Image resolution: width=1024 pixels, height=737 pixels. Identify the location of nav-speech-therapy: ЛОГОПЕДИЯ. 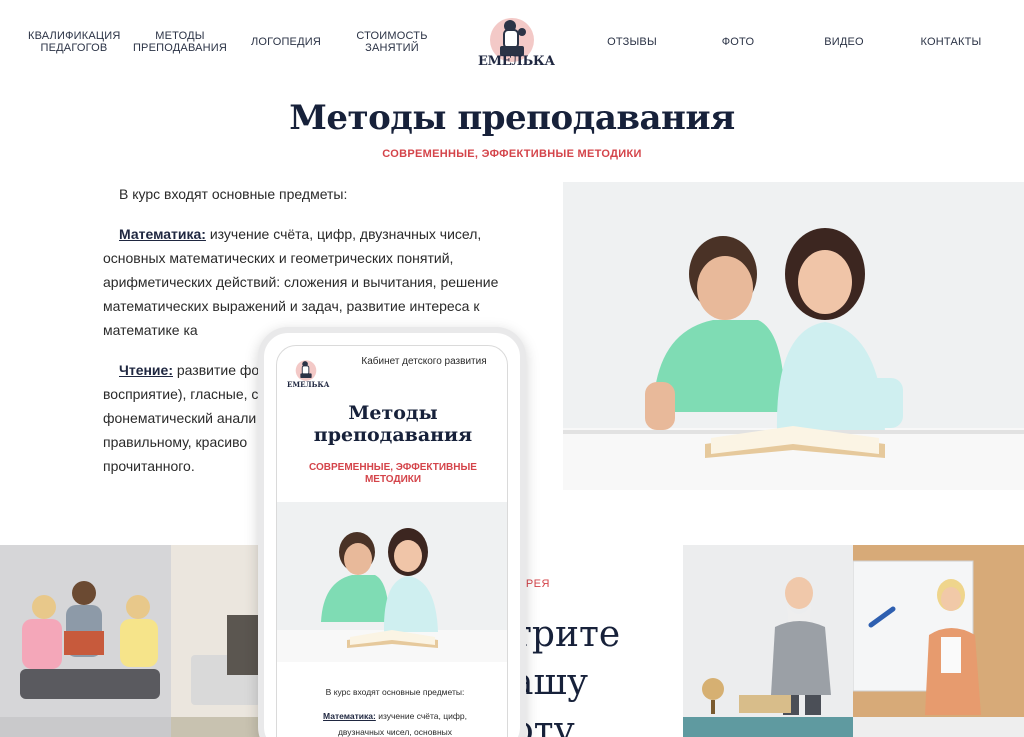
(286, 42).